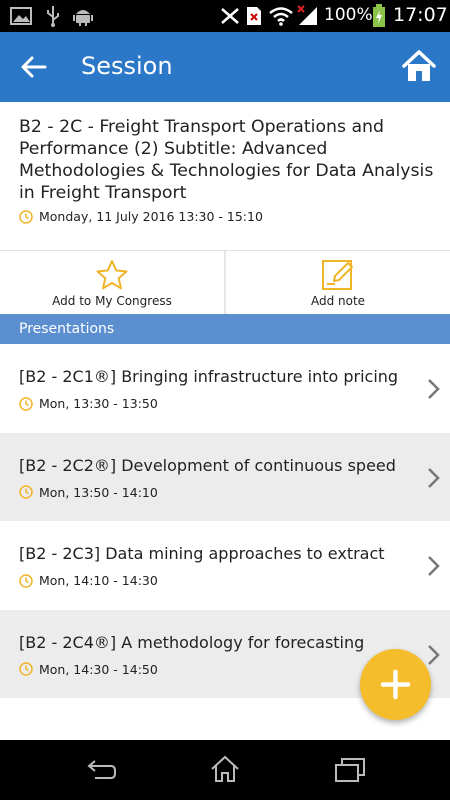 This screenshot has height=800, width=450. Describe the element at coordinates (53, 16) in the screenshot. I see `usb-icon` at that location.